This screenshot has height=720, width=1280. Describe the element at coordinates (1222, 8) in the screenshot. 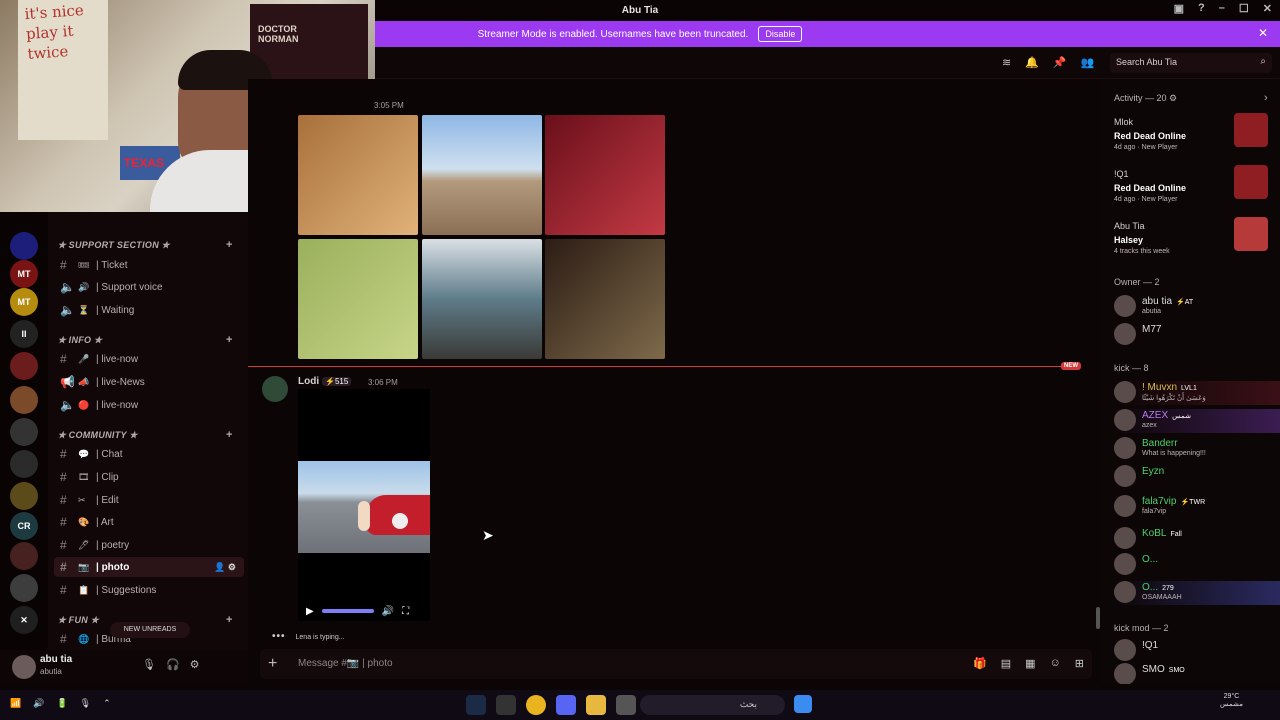

I see `minimize-icon: –` at that location.